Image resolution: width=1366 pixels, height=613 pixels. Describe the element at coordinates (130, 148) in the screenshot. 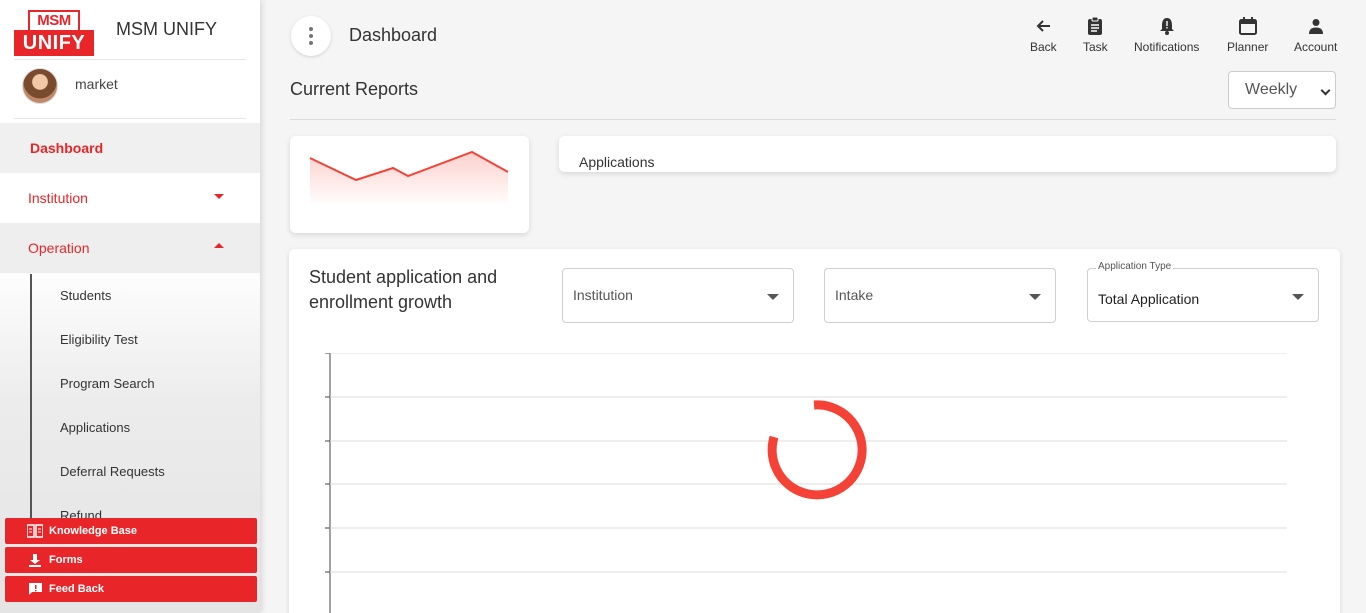

I see `sidebar-item-dashboard: Dashboard` at that location.